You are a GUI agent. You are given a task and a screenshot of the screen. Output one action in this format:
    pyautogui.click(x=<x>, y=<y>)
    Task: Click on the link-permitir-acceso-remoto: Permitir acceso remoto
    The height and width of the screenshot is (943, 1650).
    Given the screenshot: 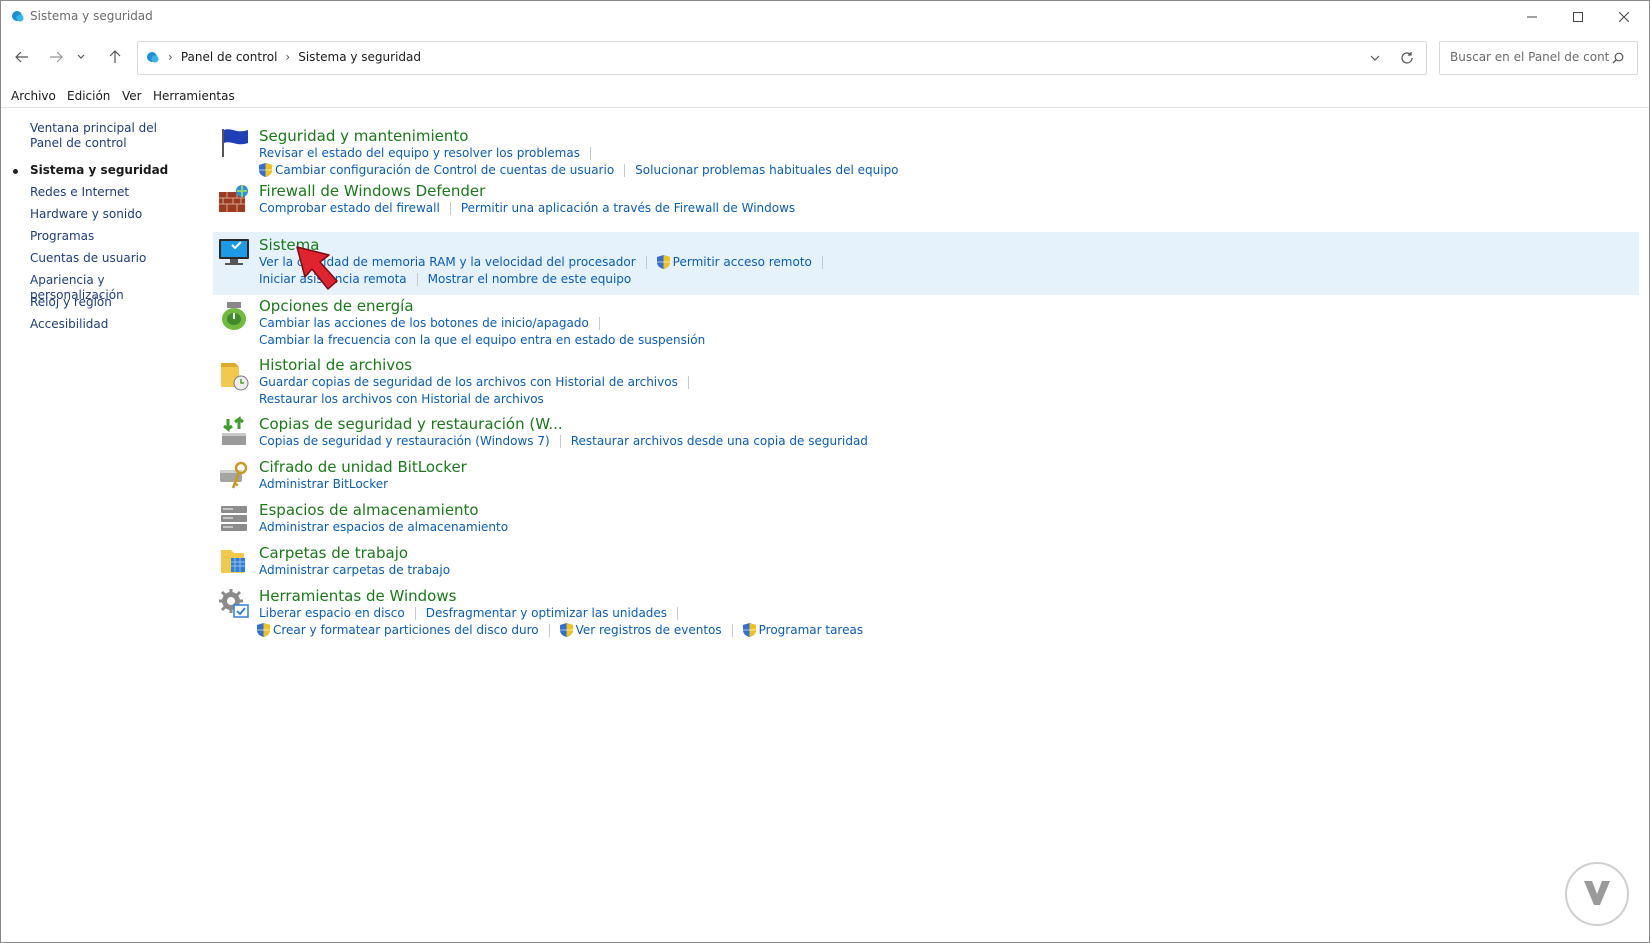 What is the action you would take?
    pyautogui.click(x=742, y=262)
    